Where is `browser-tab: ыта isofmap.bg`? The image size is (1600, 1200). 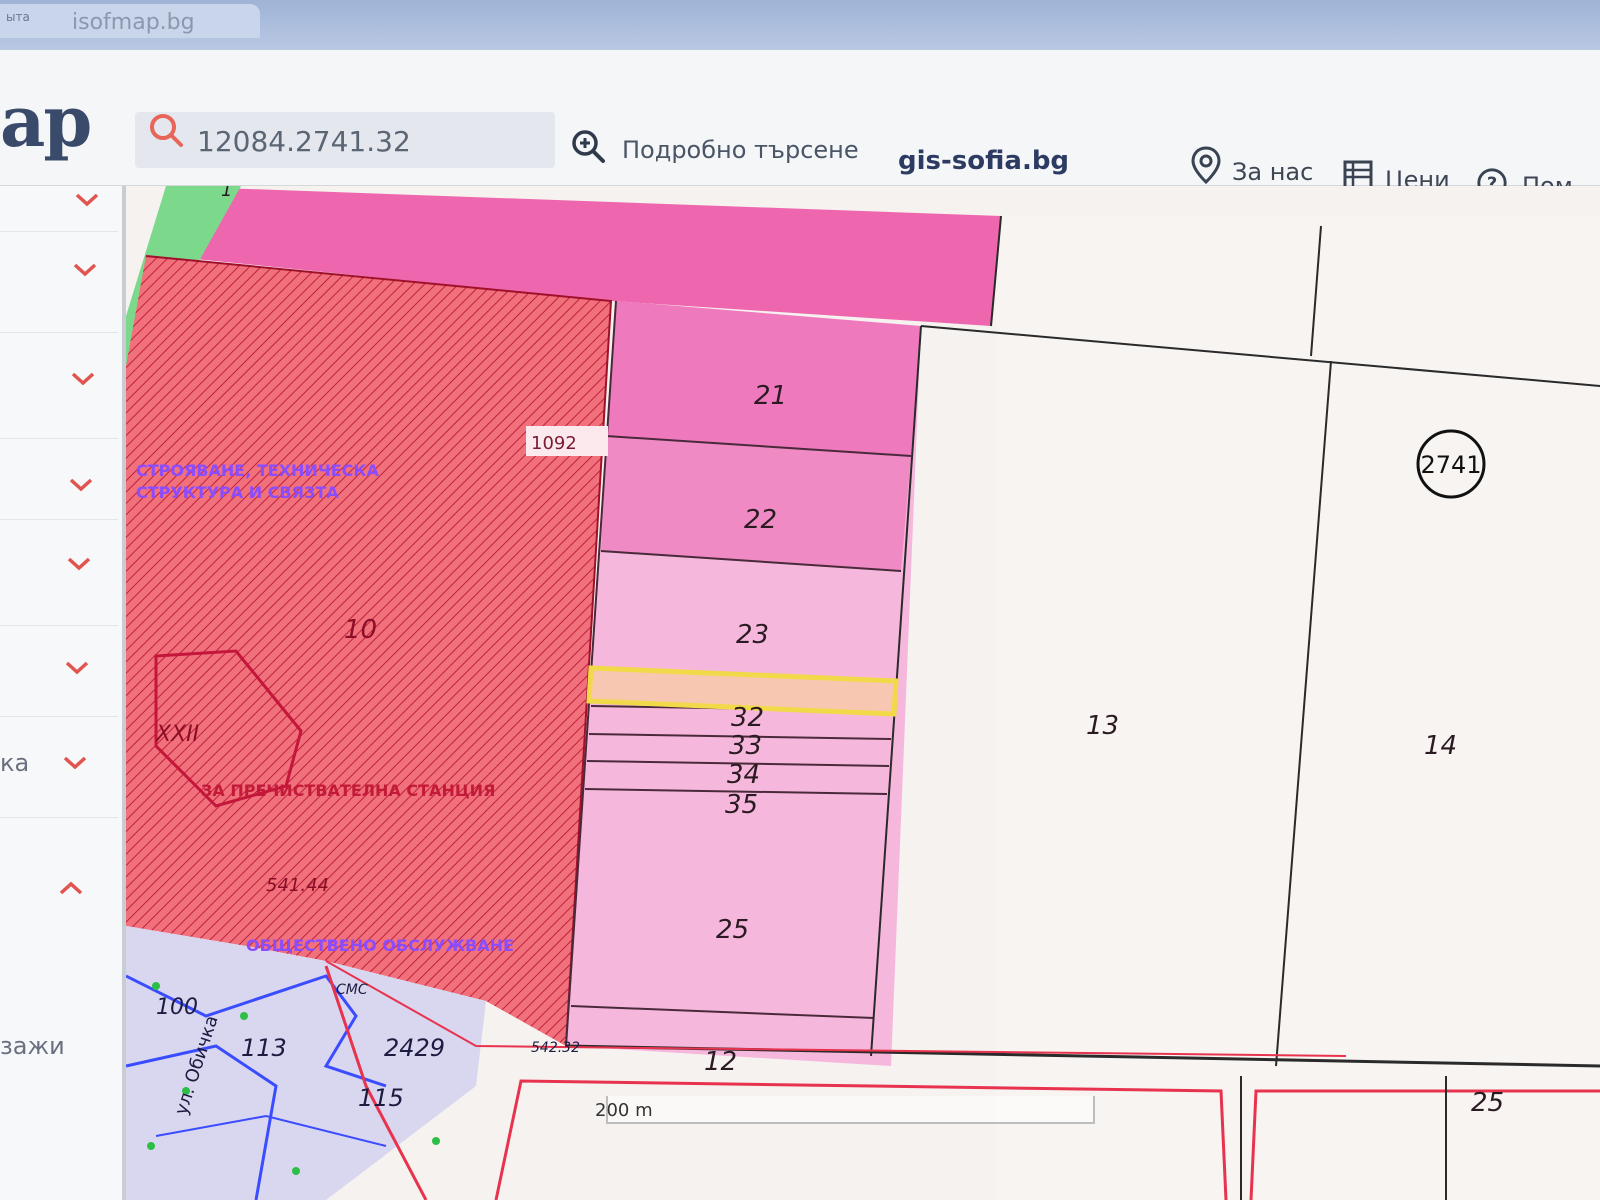 browser-tab: ыта isofmap.bg is located at coordinates (130, 21).